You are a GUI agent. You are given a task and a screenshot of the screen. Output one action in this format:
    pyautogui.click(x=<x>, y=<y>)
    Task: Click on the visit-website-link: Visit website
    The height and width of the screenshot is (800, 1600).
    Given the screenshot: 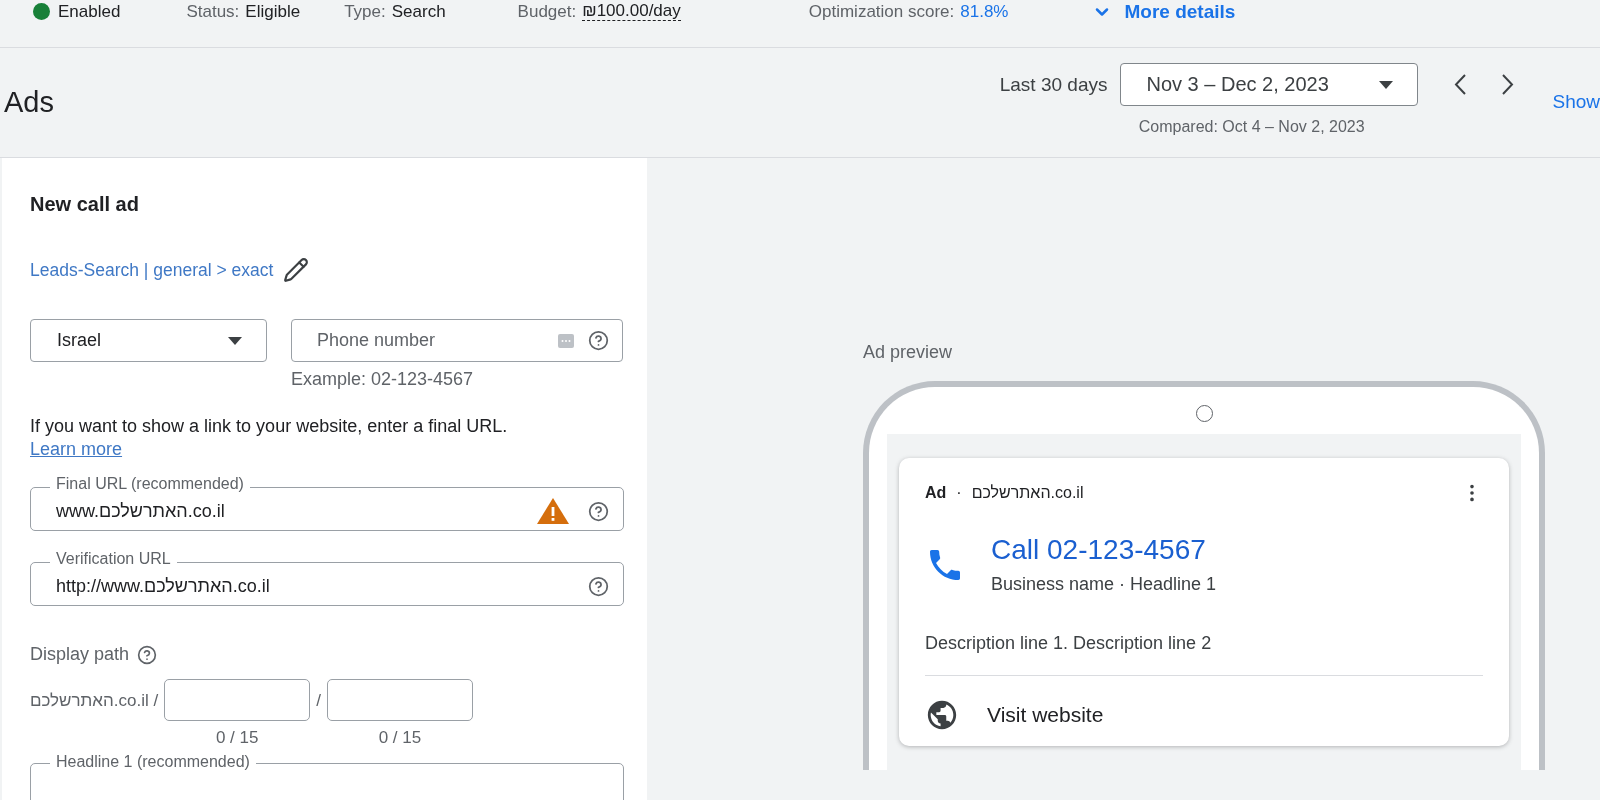 What is the action you would take?
    pyautogui.click(x=1204, y=715)
    